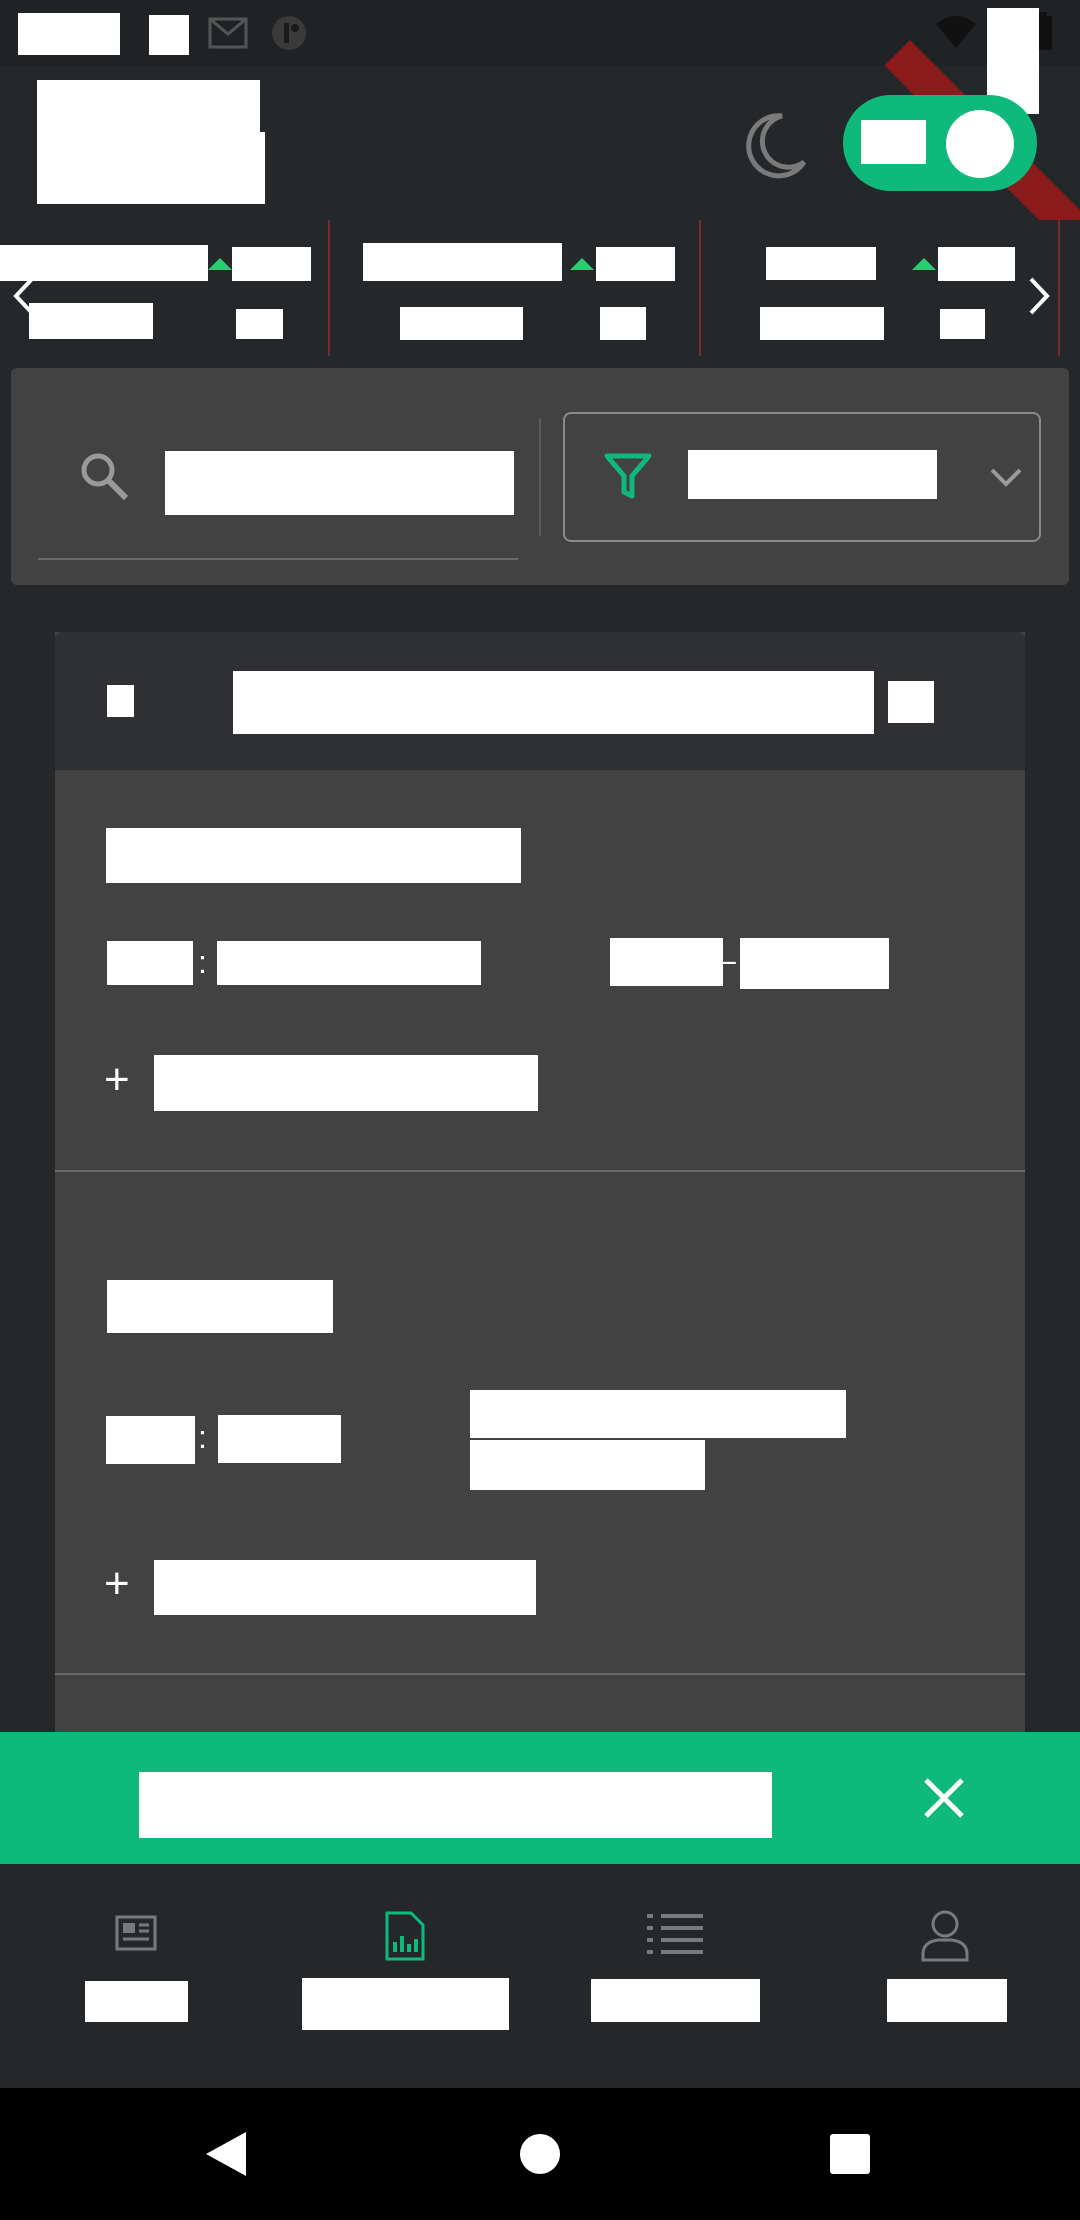 The width and height of the screenshot is (1080, 2220). Describe the element at coordinates (69, 34) in the screenshot. I see `status-time` at that location.